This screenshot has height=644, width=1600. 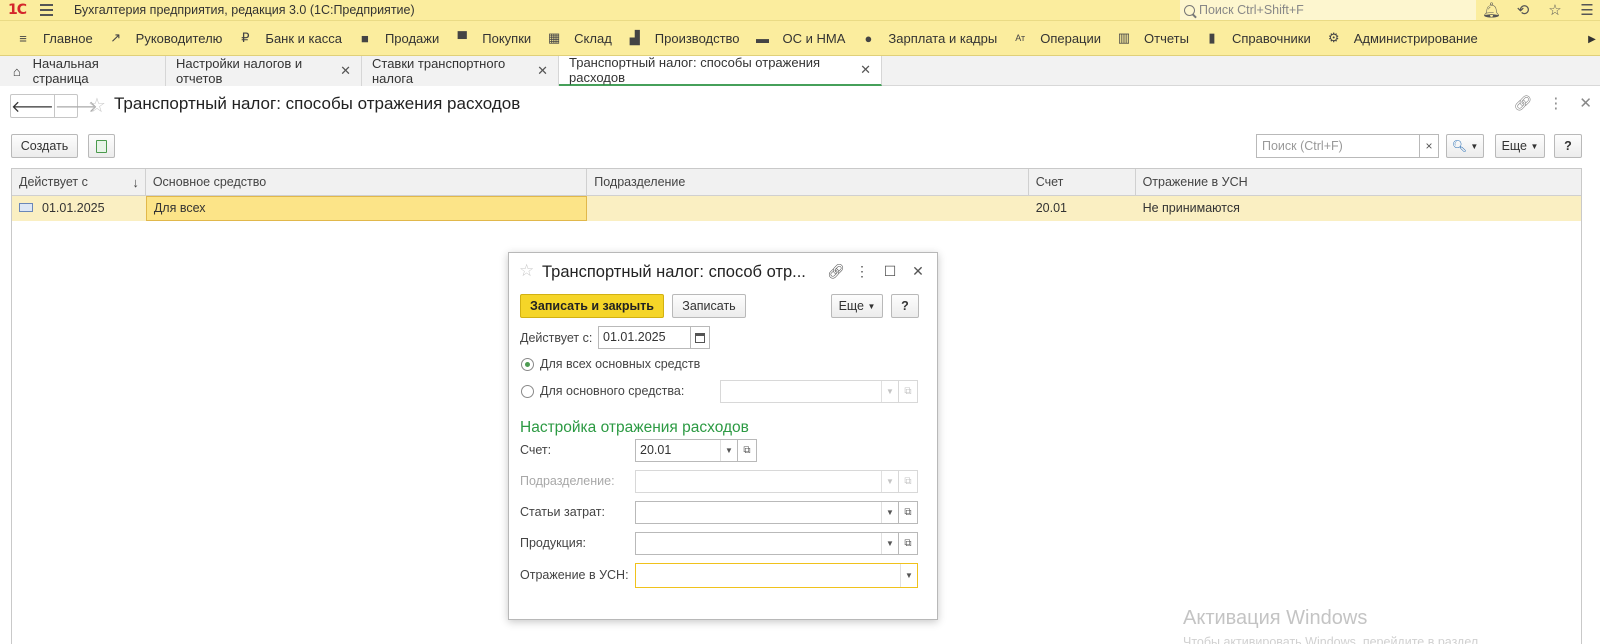 I want to click on cell-account: 20.01, so click(x=1082, y=208).